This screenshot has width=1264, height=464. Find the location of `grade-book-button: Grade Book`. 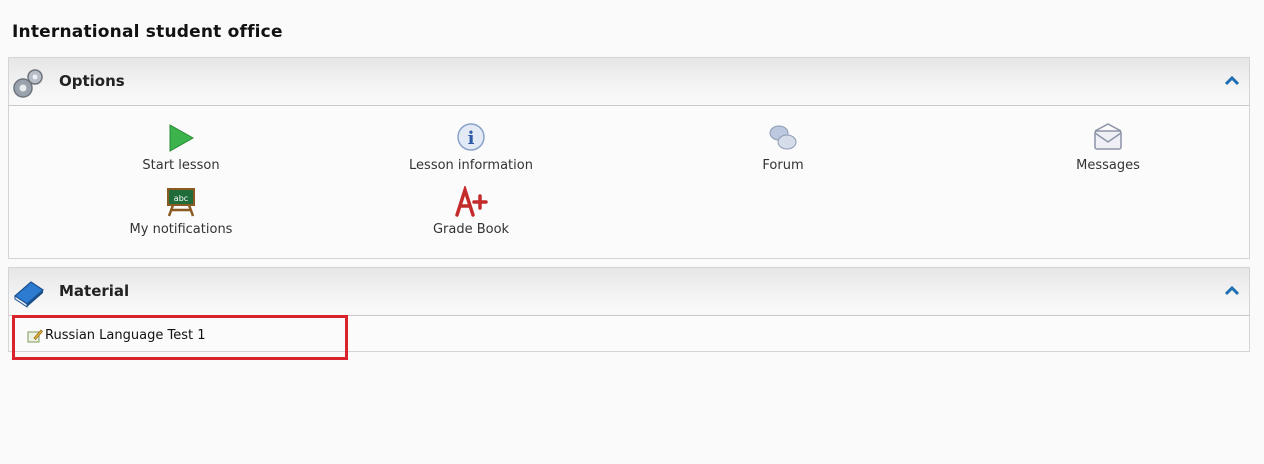

grade-book-button: Grade Book is located at coordinates (471, 211).